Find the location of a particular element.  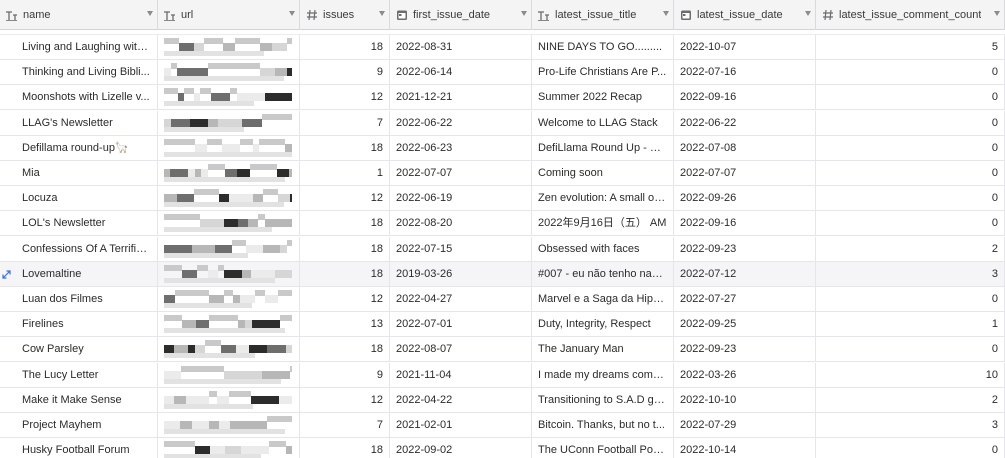

cell-latest-issue-date: 2022-09-23 is located at coordinates (745, 248).